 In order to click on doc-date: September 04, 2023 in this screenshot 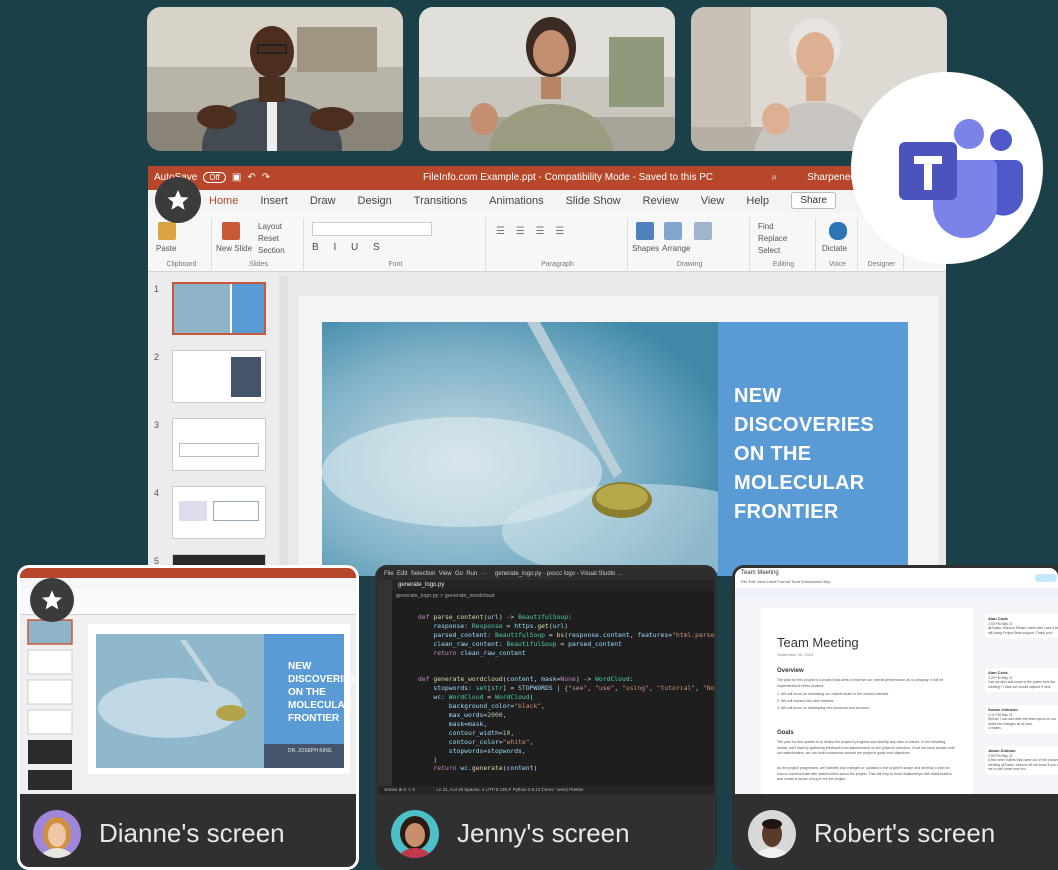, I will do `click(795, 654)`.